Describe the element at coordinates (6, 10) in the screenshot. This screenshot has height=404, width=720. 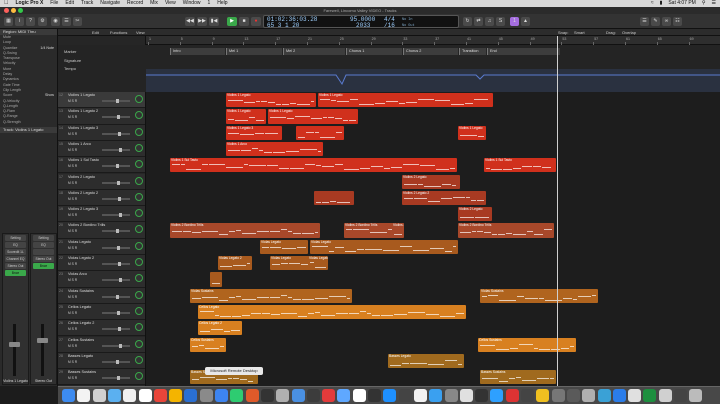
I see `close-window-icon` at that location.